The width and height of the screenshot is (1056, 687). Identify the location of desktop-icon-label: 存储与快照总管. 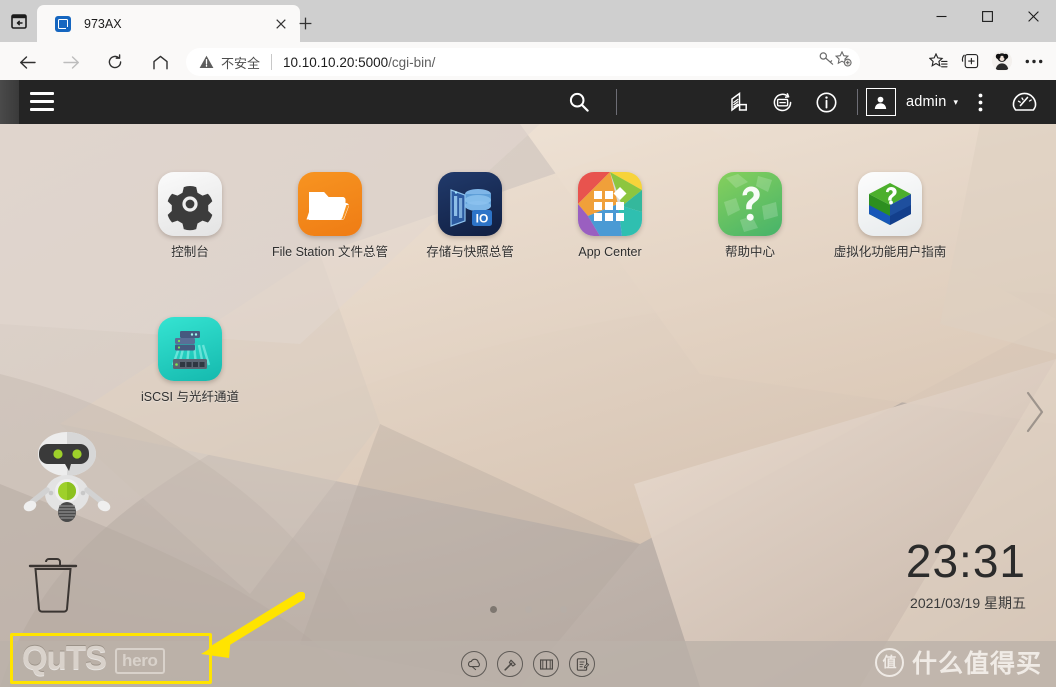
(470, 252).